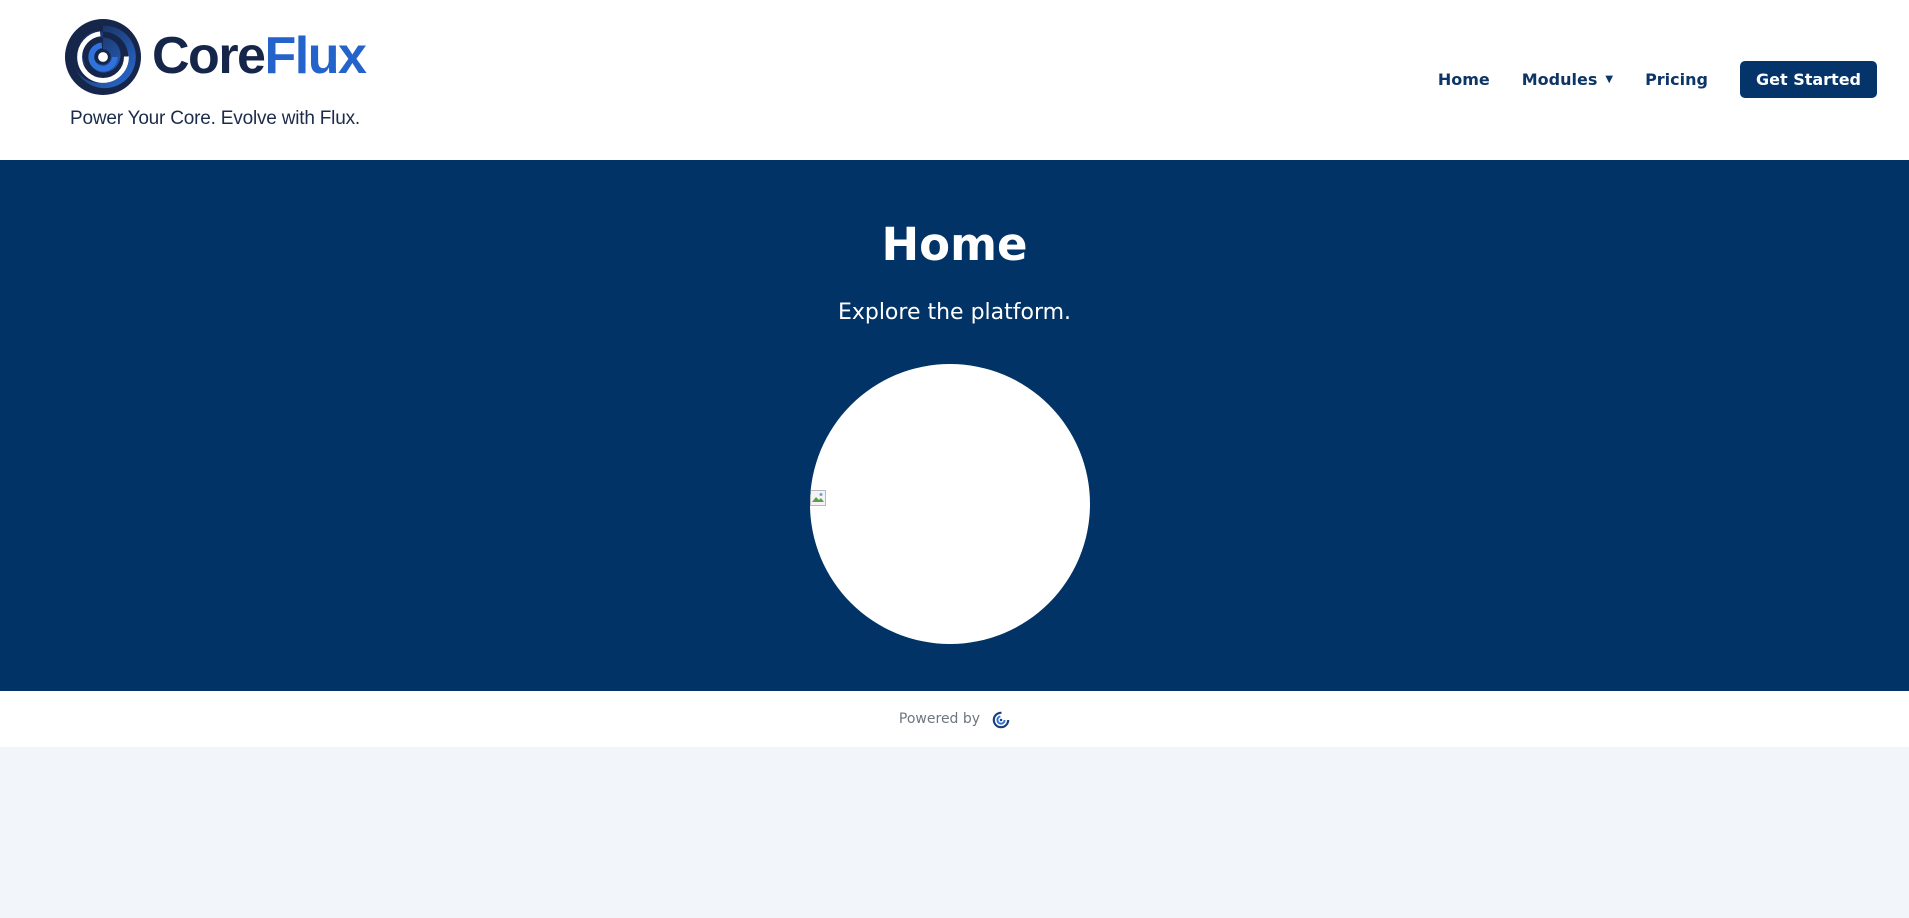 The height and width of the screenshot is (918, 1909). Describe the element at coordinates (1559, 79) in the screenshot. I see `nav-link-label: Modules` at that location.